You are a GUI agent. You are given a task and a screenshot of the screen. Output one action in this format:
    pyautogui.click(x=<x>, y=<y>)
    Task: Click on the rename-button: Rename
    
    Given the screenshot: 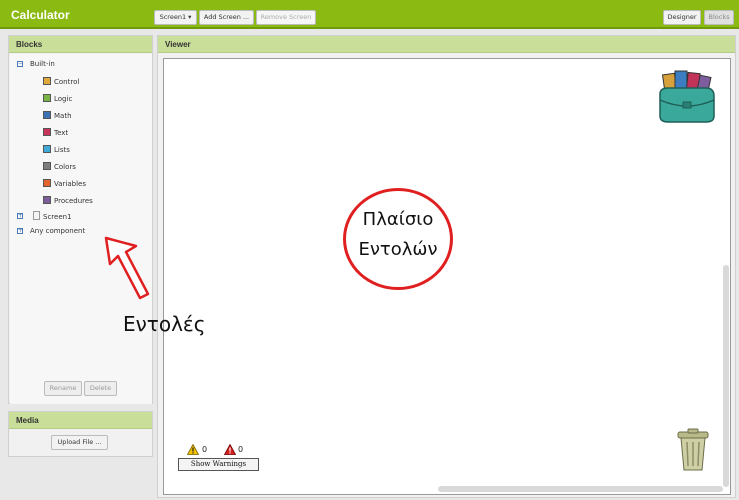 What is the action you would take?
    pyautogui.click(x=63, y=388)
    